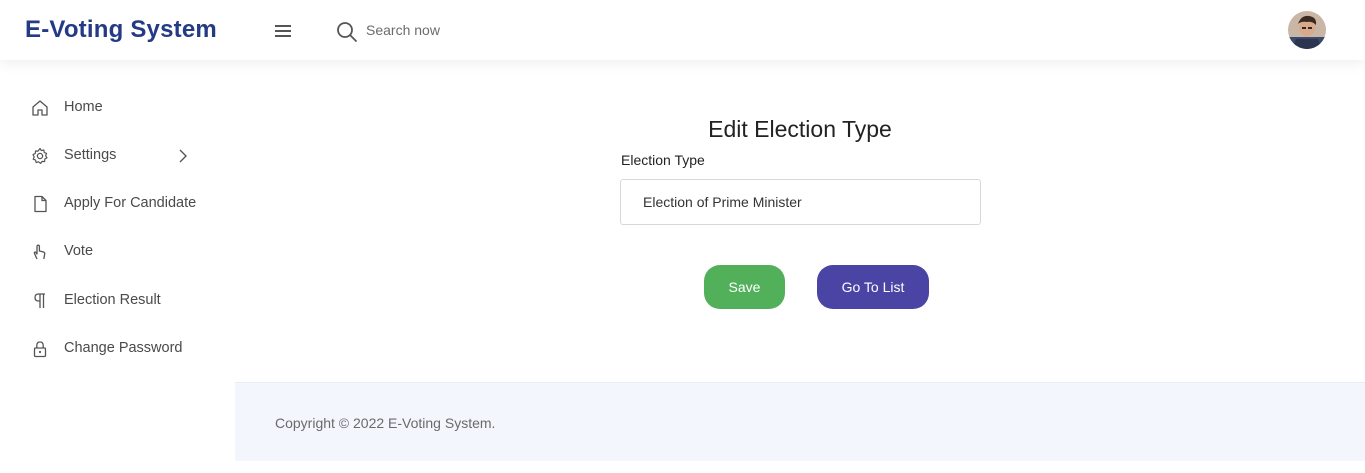  I want to click on sidebar-item-label: Home, so click(83, 107).